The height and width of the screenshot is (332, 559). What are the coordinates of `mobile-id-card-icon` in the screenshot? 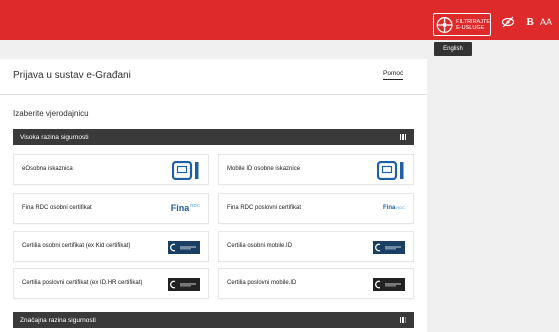 It's located at (390, 170).